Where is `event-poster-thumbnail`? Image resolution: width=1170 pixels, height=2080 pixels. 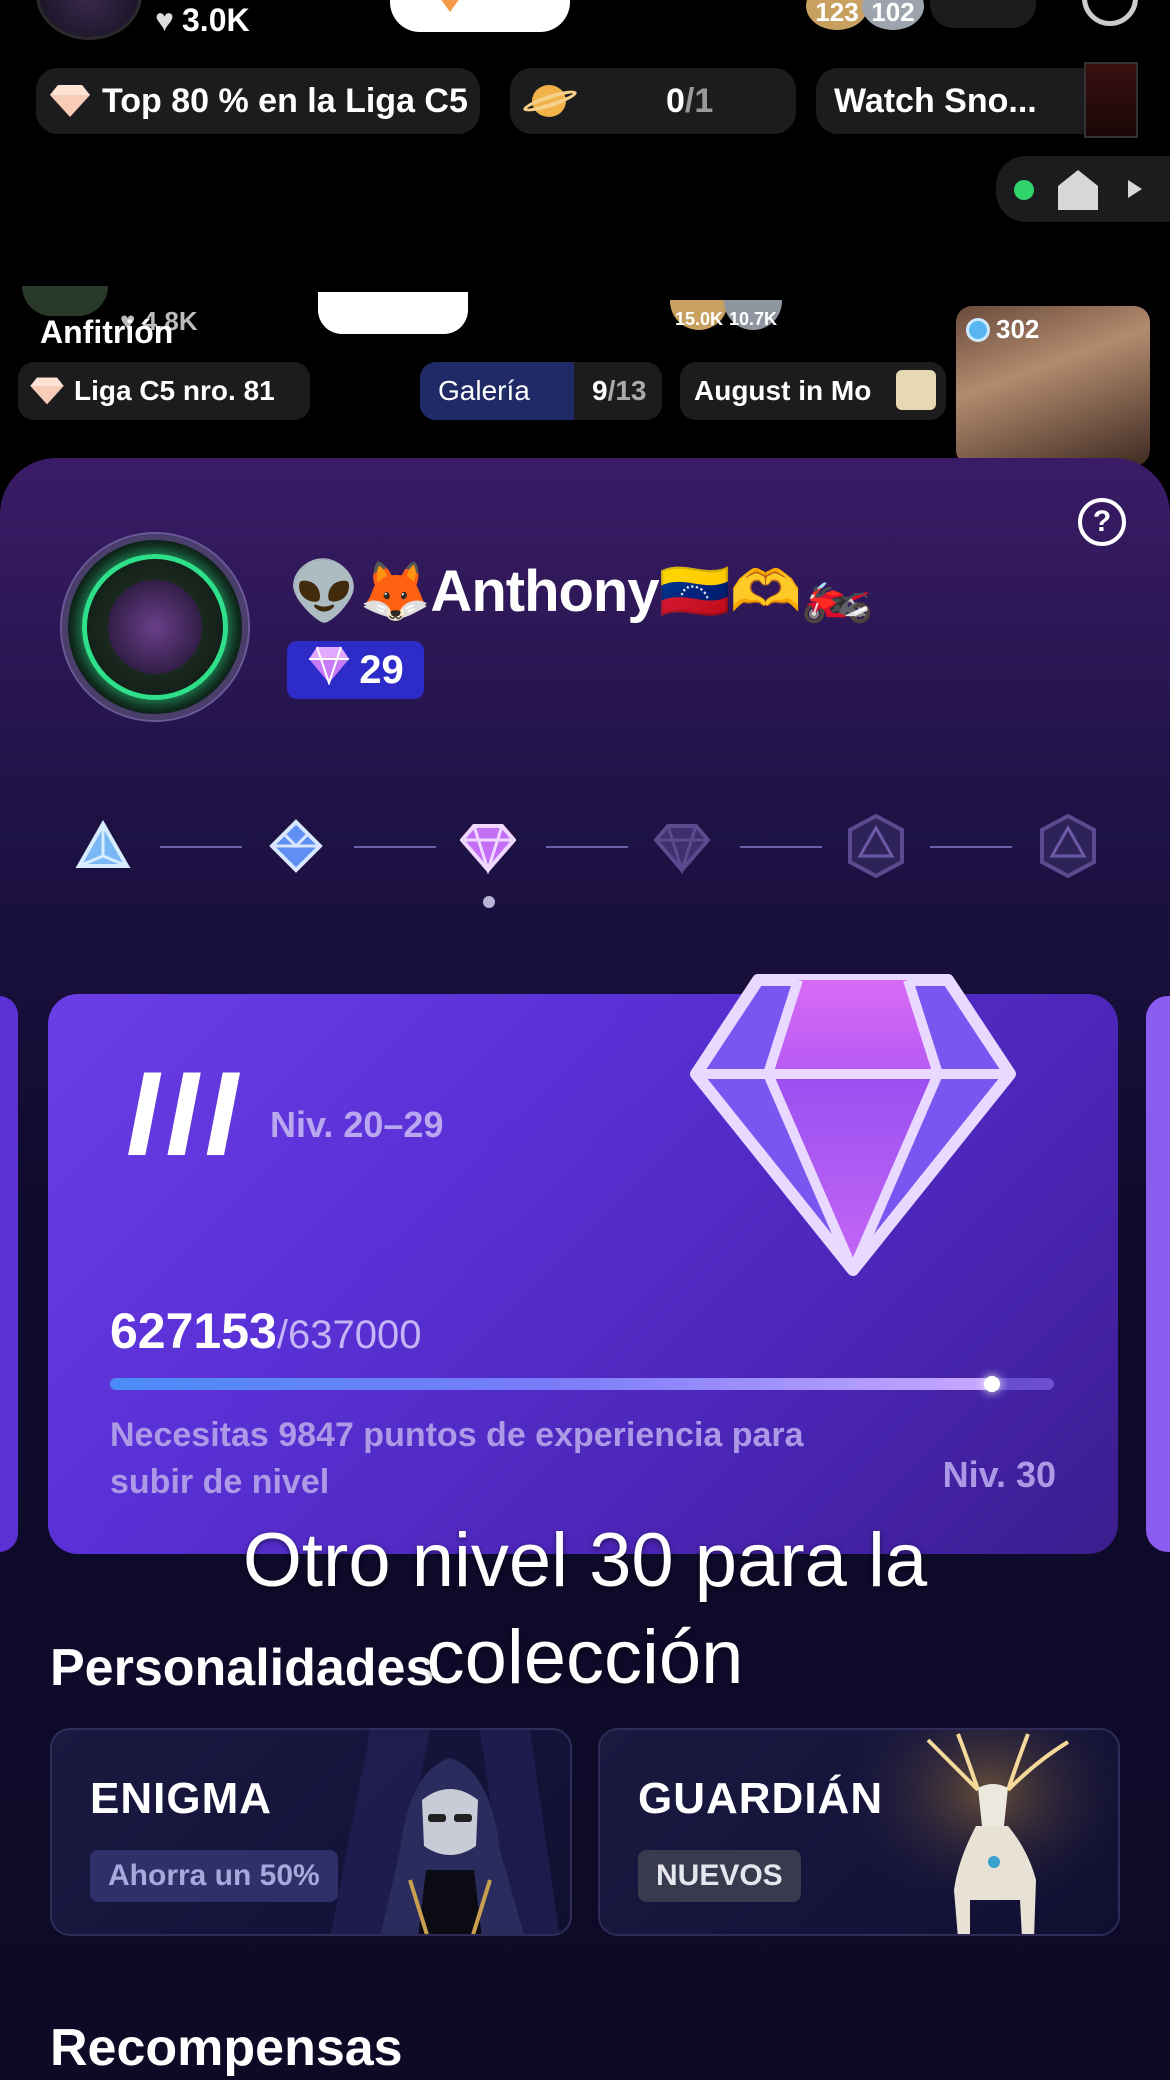
event-poster-thumbnail is located at coordinates (1111, 100).